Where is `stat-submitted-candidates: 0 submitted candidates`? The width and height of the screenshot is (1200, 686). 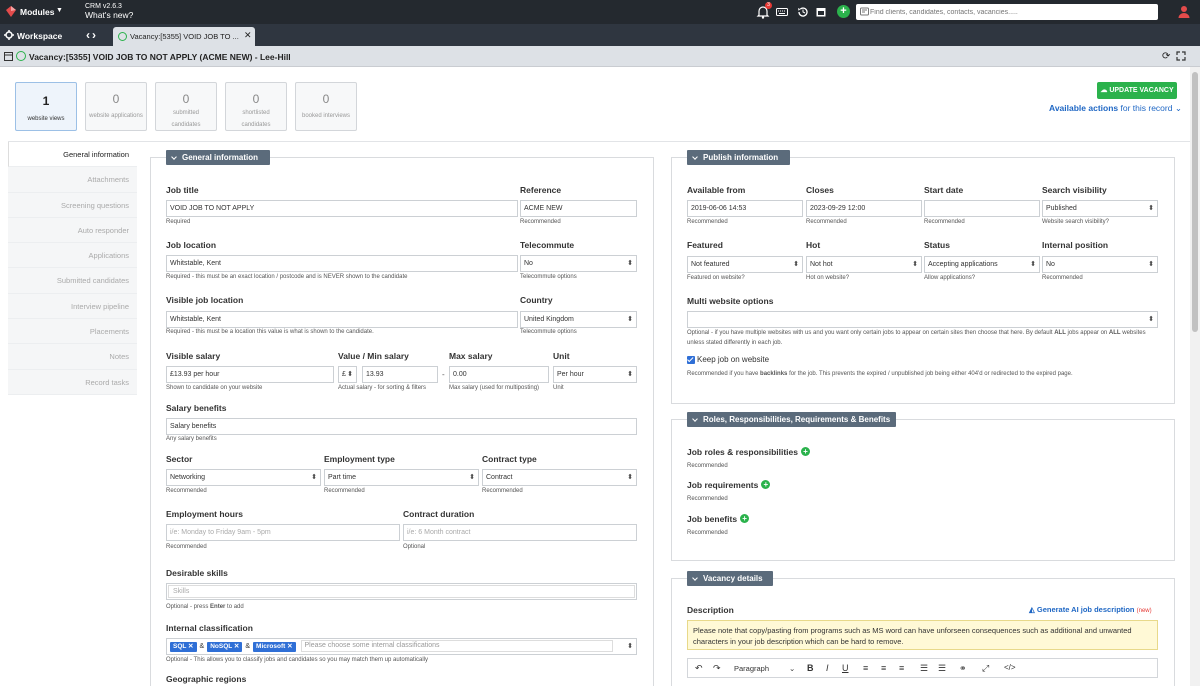 stat-submitted-candidates: 0 submitted candidates is located at coordinates (186, 106).